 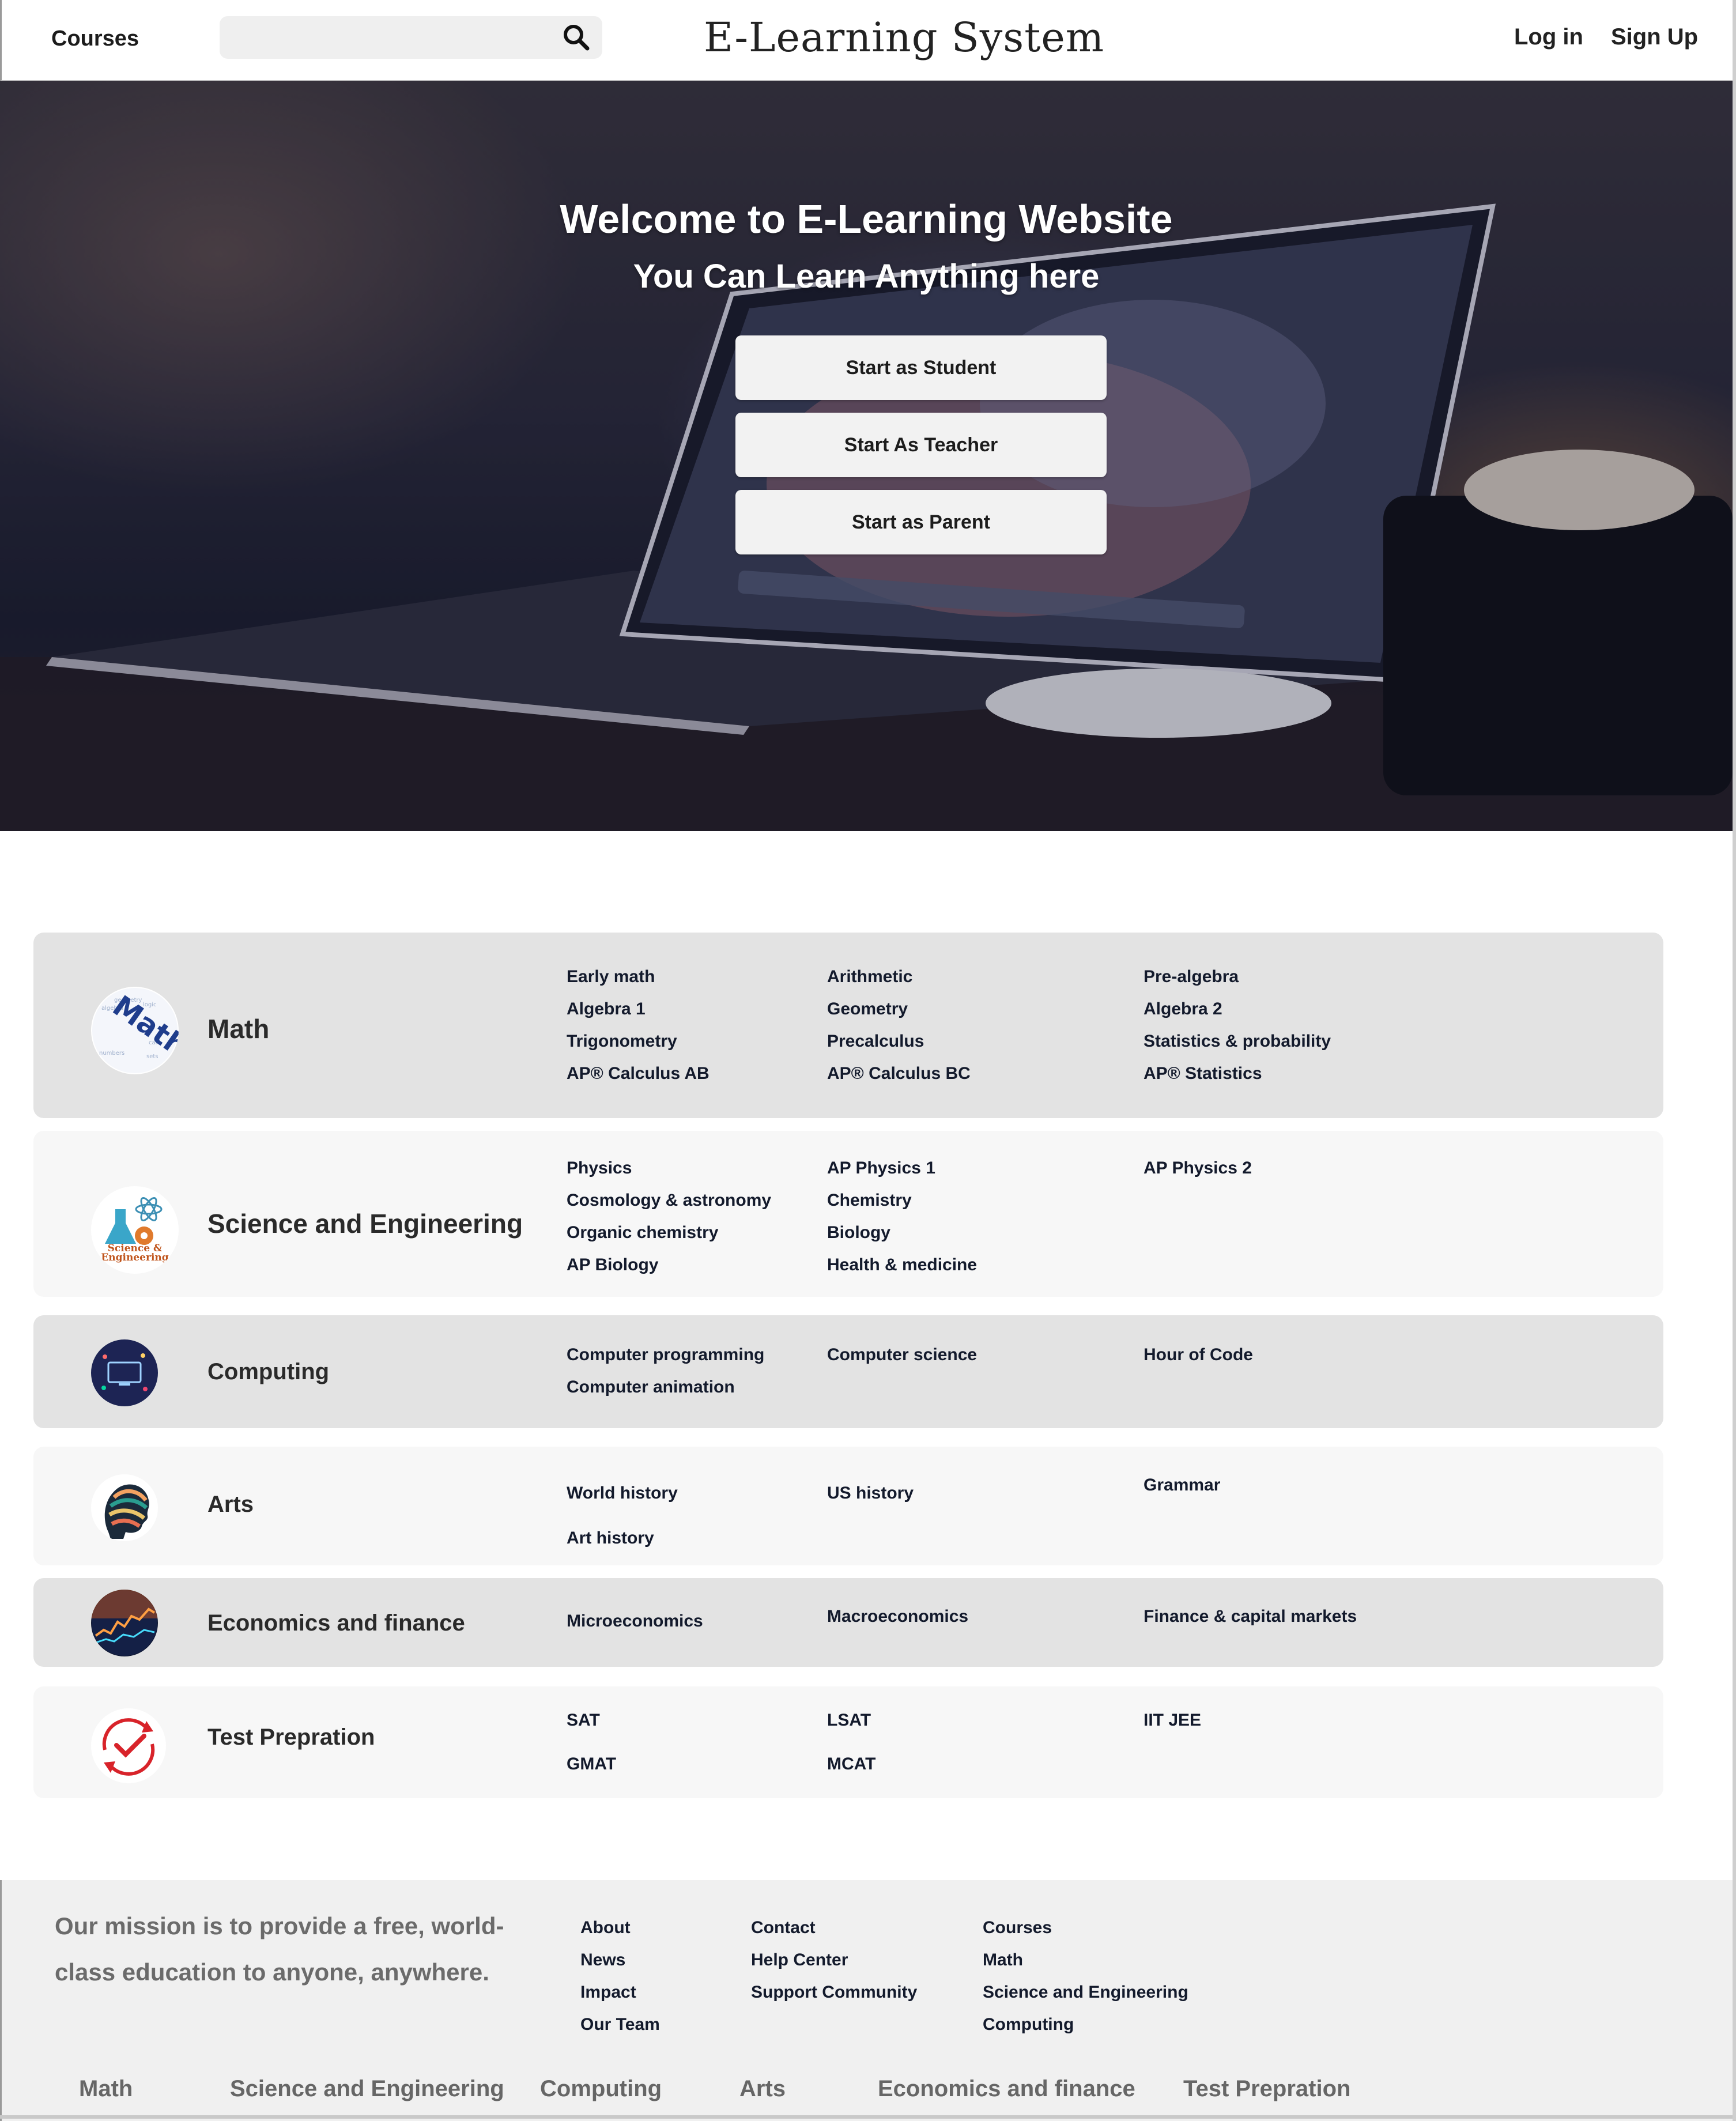 I want to click on topic-link: Chemistry, so click(x=870, y=1201).